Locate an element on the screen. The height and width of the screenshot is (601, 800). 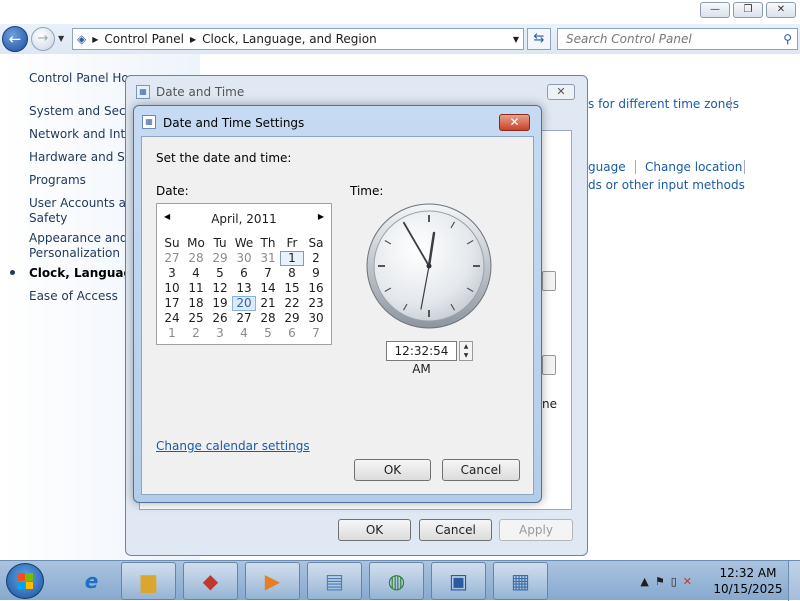
calendar-day: 11 is located at coordinates (196, 288).